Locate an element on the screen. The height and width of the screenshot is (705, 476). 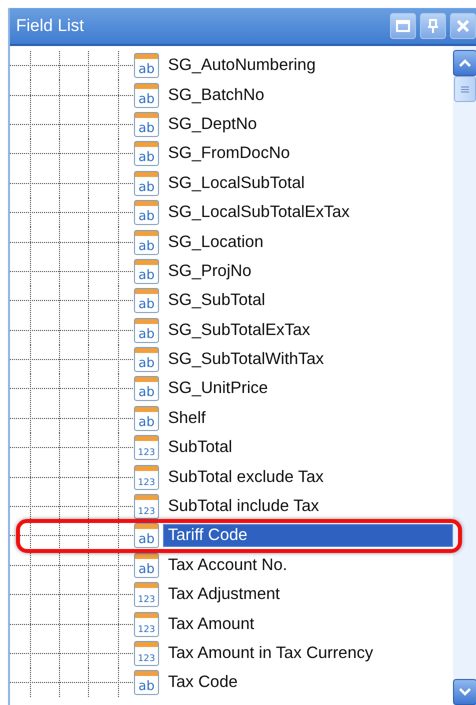
chevron-down-icon is located at coordinates (464, 692).